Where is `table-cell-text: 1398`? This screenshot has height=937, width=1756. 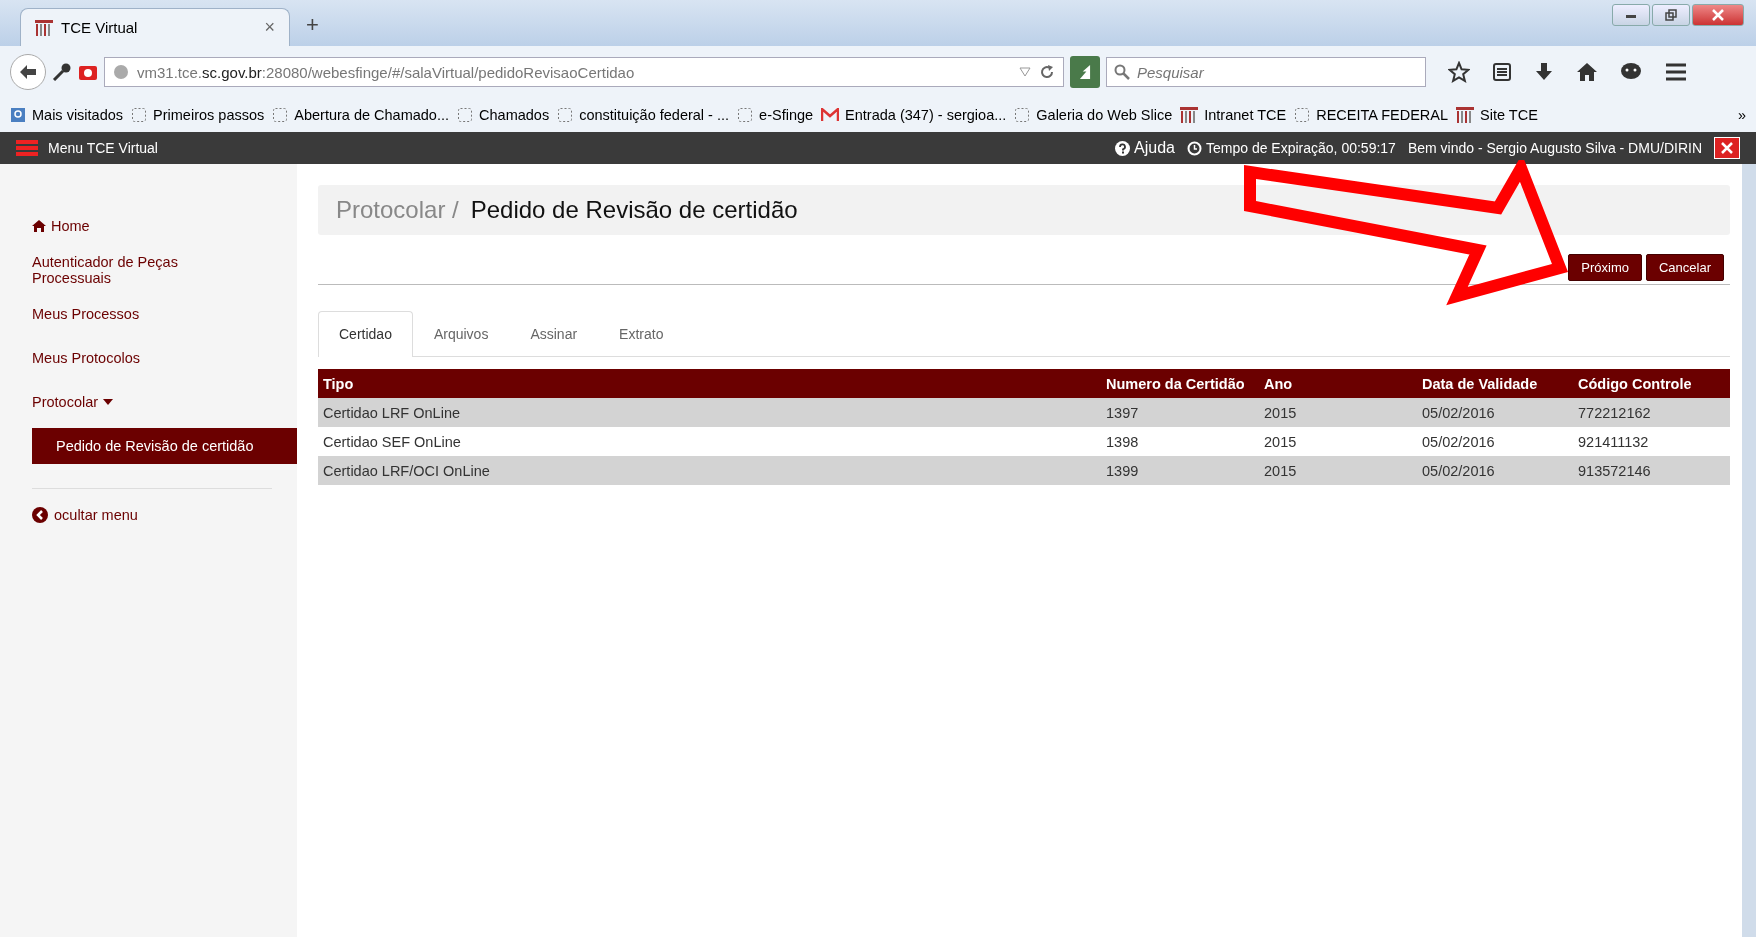
table-cell-text: 1398 is located at coordinates (1123, 441).